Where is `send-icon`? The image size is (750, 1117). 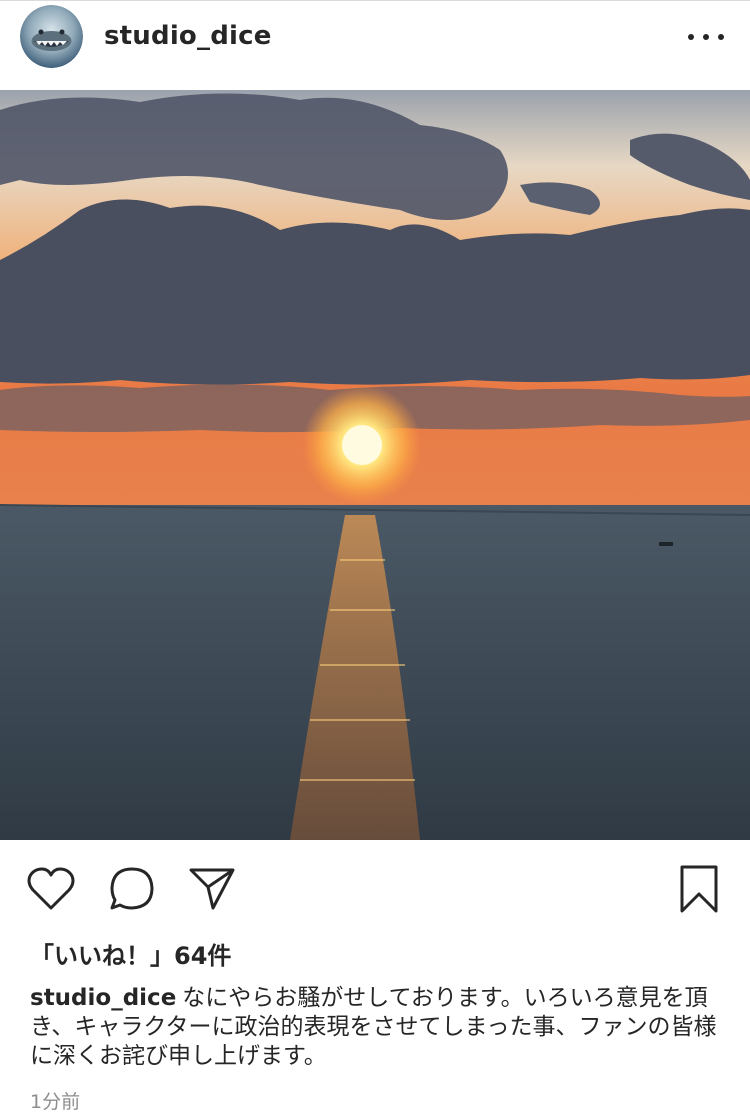 send-icon is located at coordinates (212, 889).